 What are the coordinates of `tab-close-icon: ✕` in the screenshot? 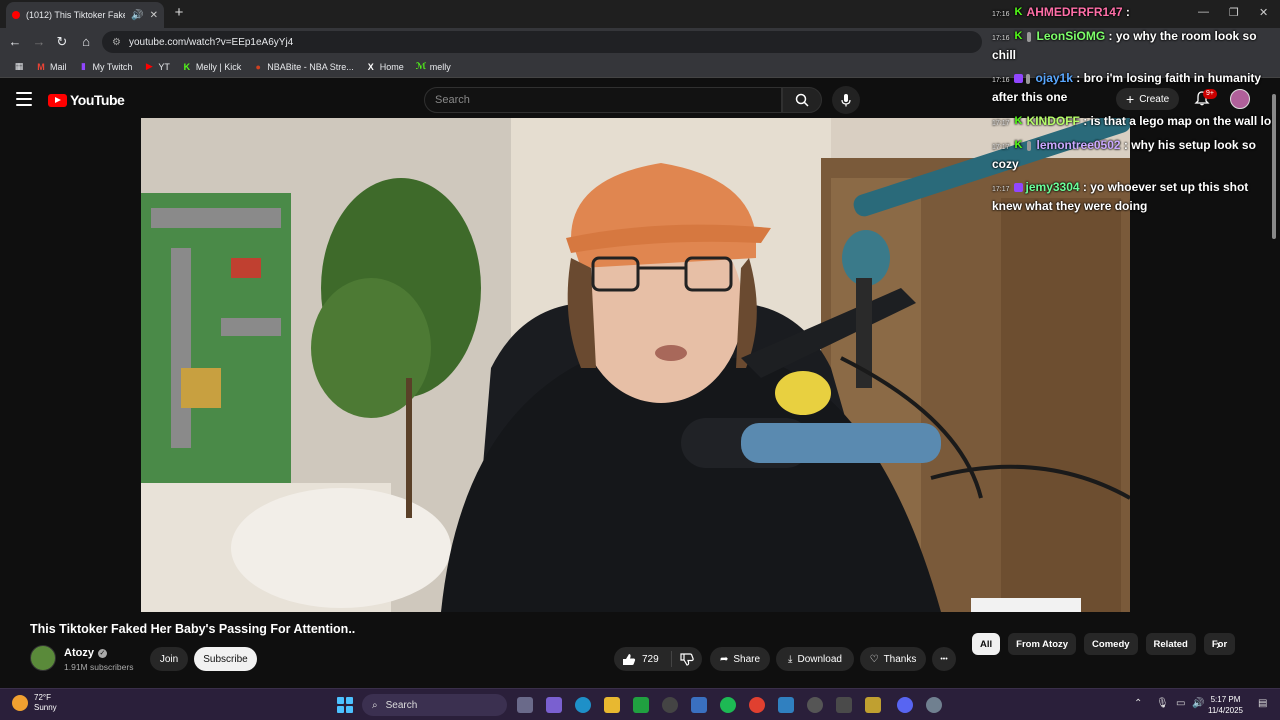 It's located at (154, 15).